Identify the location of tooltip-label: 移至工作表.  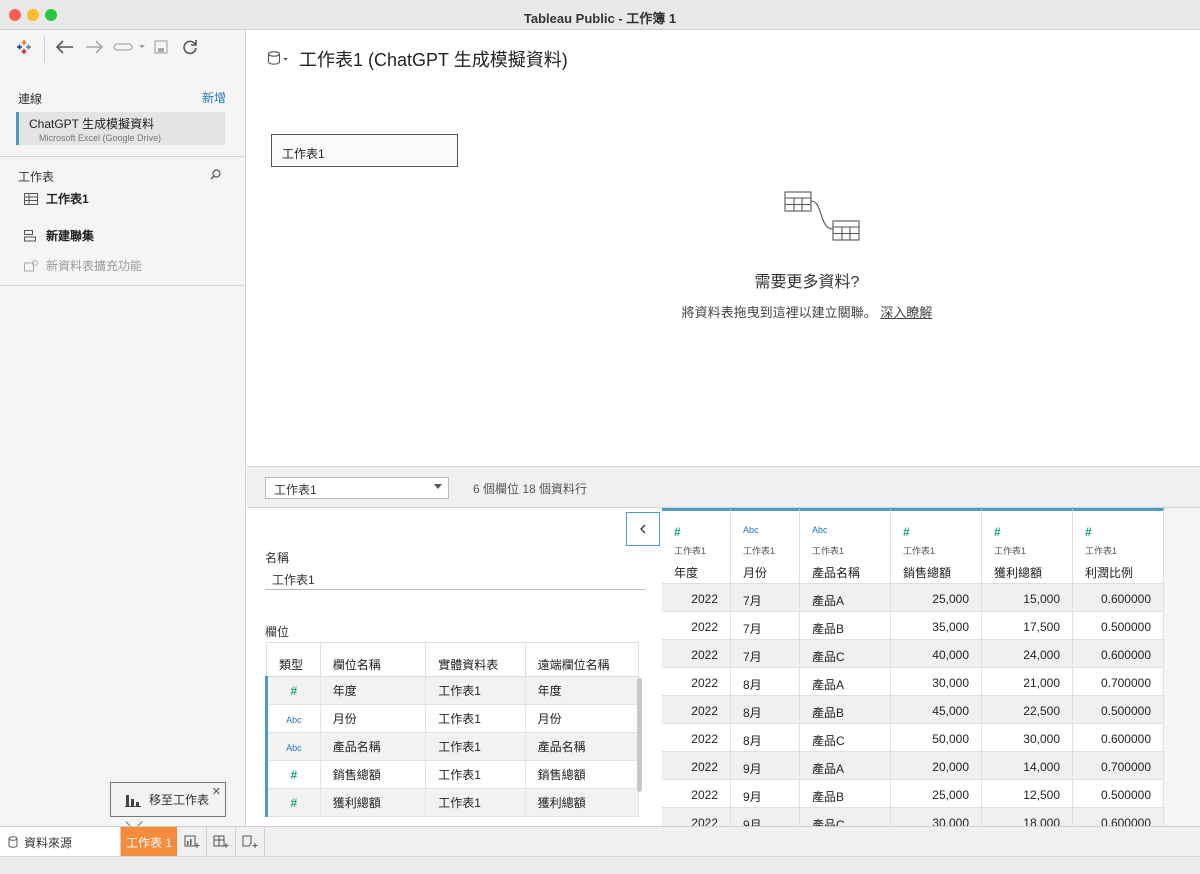
(179, 800).